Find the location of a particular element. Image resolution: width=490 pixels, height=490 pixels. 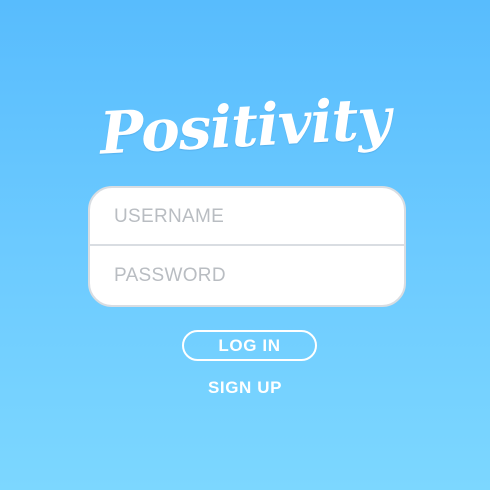

username-input is located at coordinates (247, 217).